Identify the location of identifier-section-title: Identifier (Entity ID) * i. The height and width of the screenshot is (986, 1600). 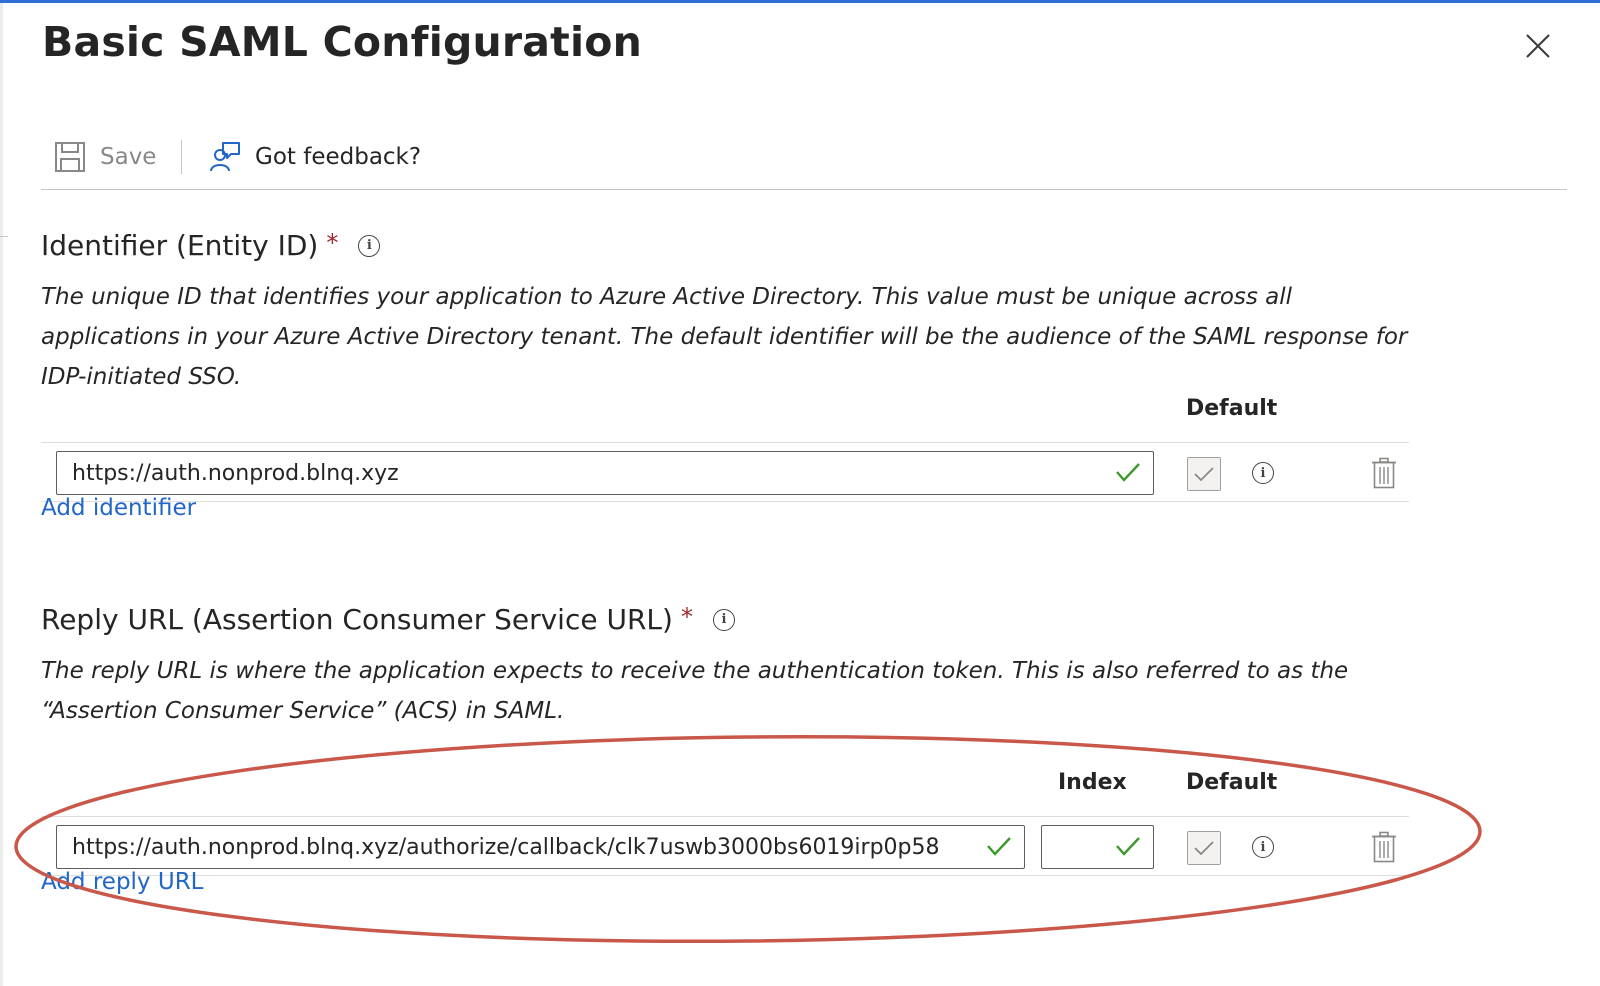
(211, 245).